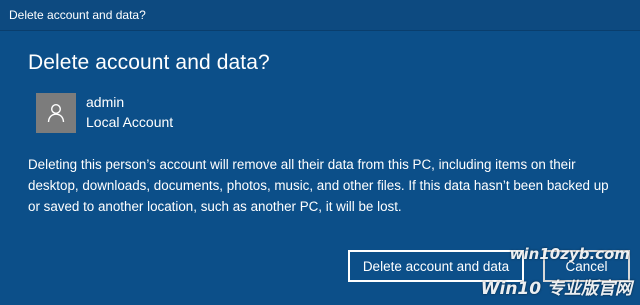 Image resolution: width=640 pixels, height=305 pixels. Describe the element at coordinates (149, 62) in the screenshot. I see `dialog-heading: Delete account and data?` at that location.